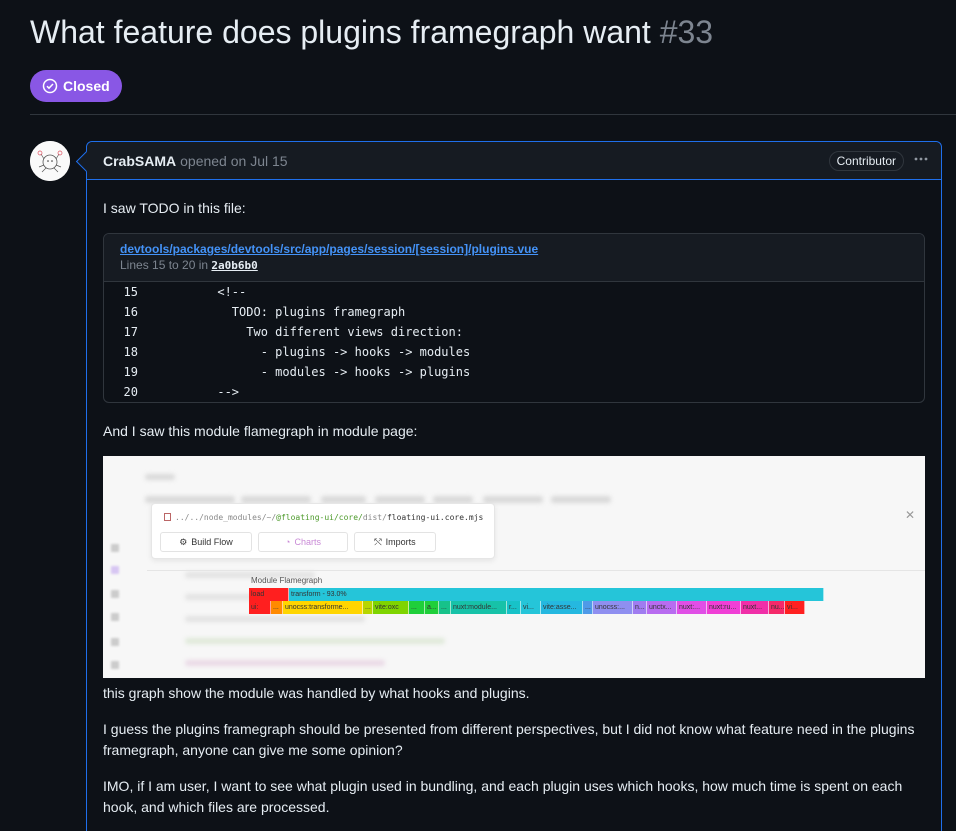 The width and height of the screenshot is (956, 831). I want to click on code-line: 15 <!--, so click(514, 292).